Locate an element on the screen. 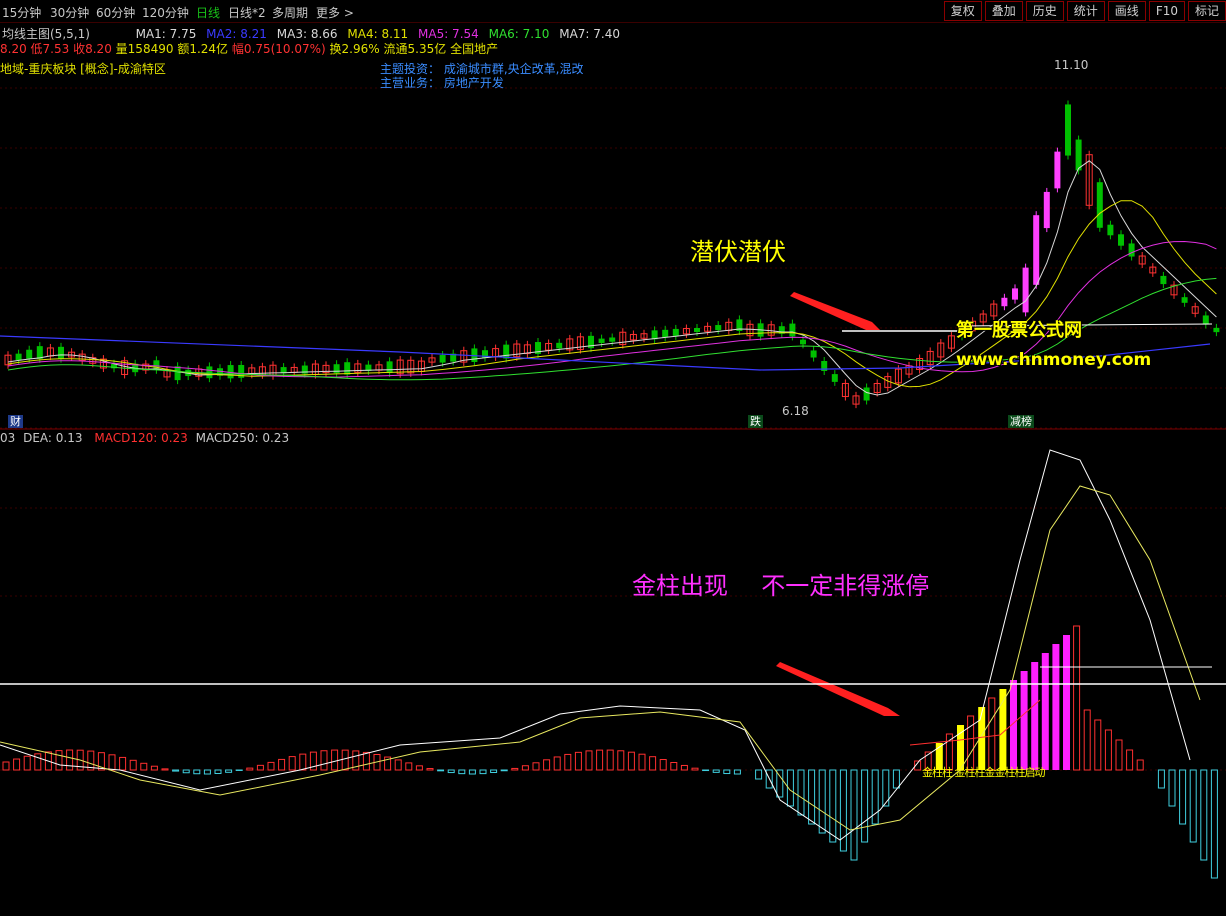  annotation-gold-bar: 金柱出现 不一定非得涨停 is located at coordinates (780, 583).